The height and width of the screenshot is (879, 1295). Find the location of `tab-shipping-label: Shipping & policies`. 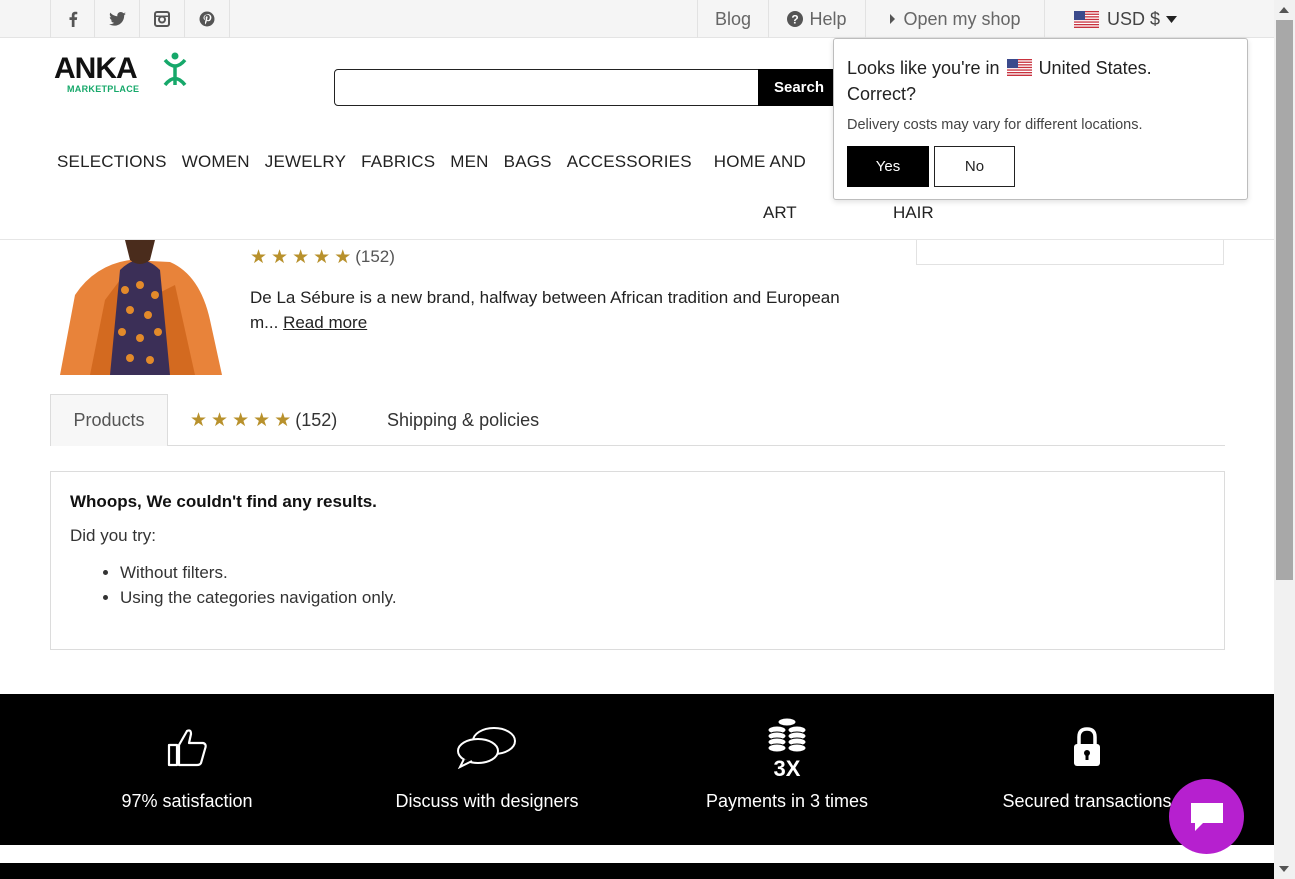

tab-shipping-label: Shipping & policies is located at coordinates (463, 419).